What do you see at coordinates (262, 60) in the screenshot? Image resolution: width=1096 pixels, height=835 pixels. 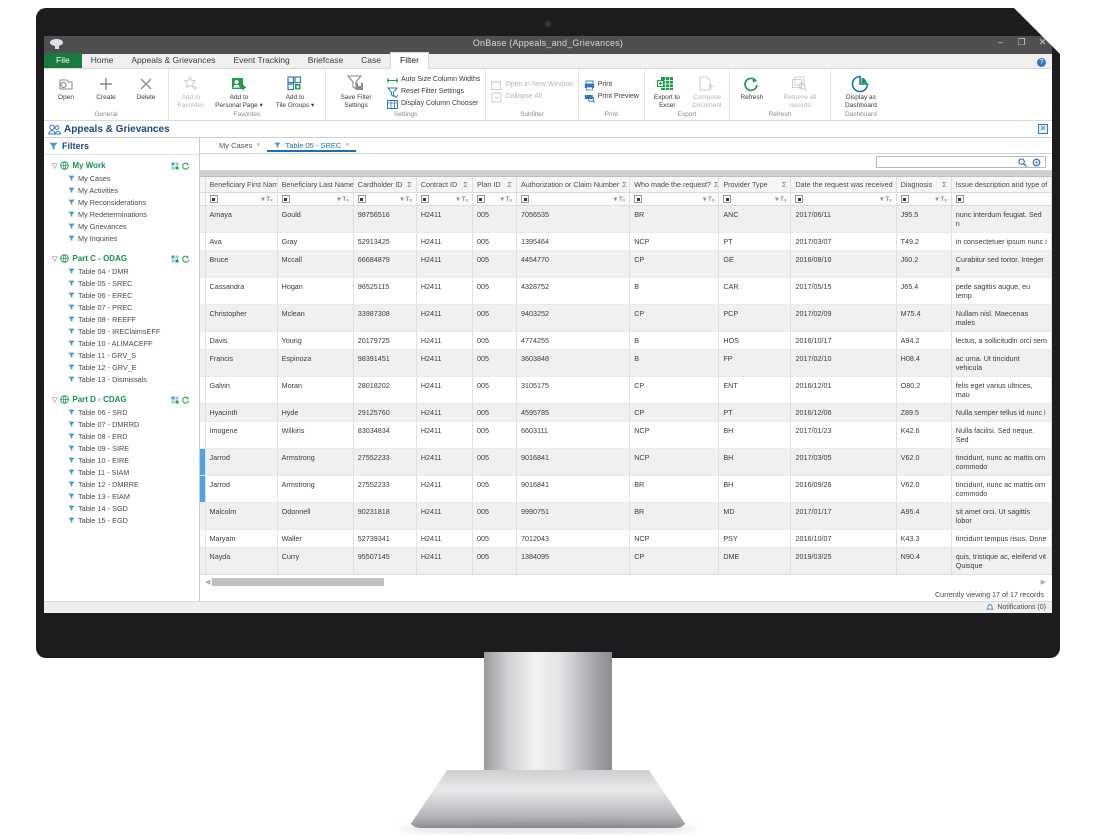 I see `ribbon-tab-event-tracking: Event Tracking` at bounding box center [262, 60].